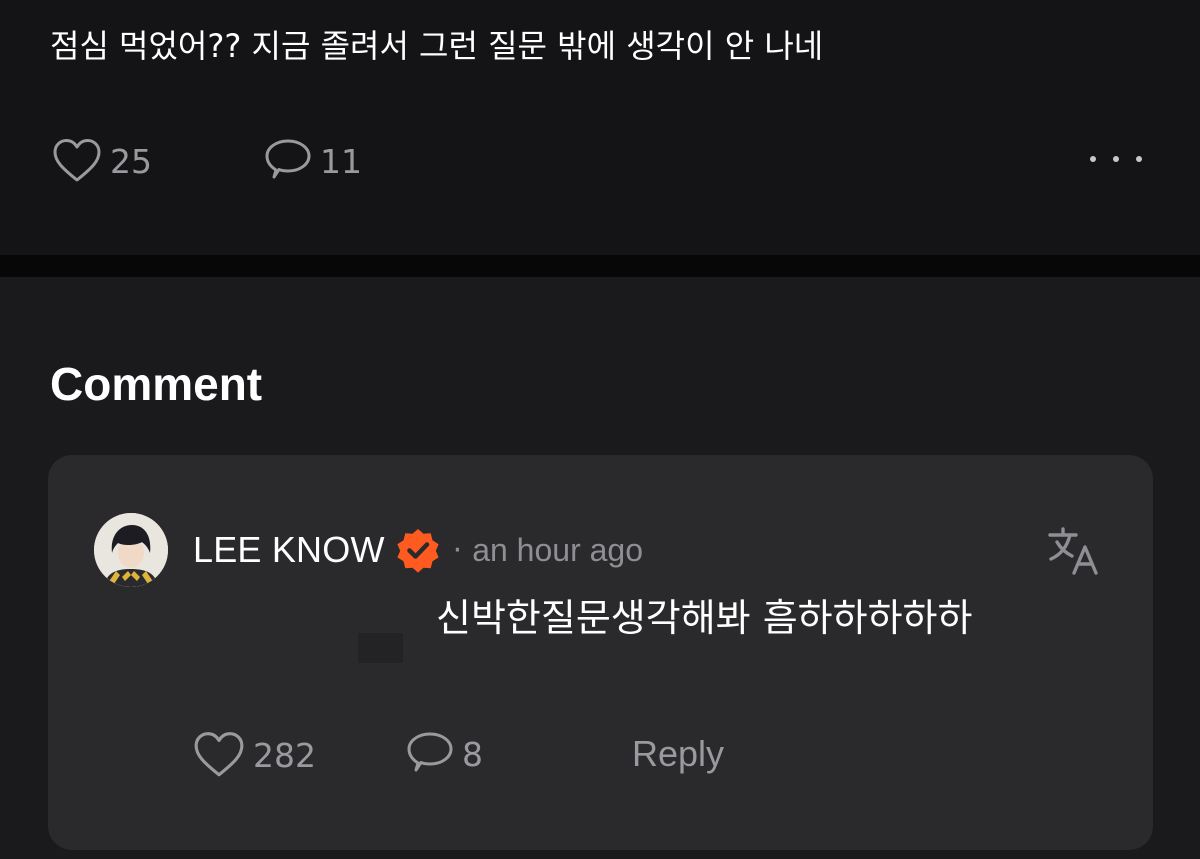 Image resolution: width=1200 pixels, height=859 pixels. Describe the element at coordinates (131, 550) in the screenshot. I see `avatar` at that location.